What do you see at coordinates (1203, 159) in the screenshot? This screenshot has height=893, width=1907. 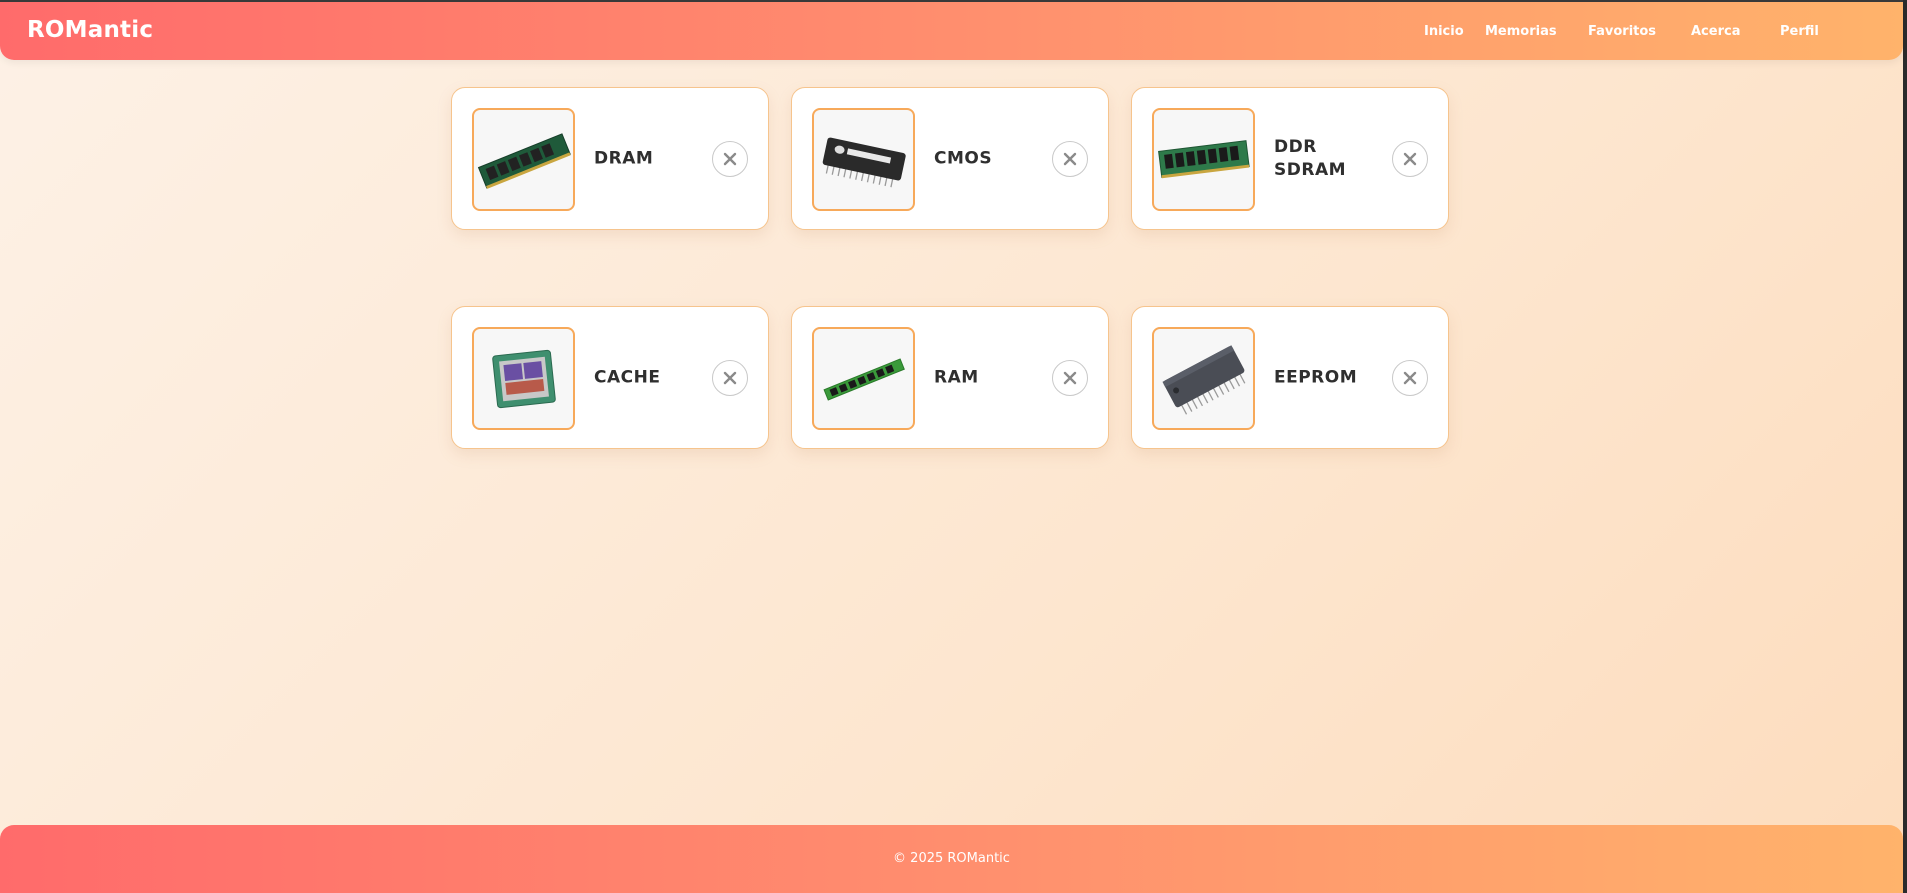 I see `ddr-sdram-module-image` at bounding box center [1203, 159].